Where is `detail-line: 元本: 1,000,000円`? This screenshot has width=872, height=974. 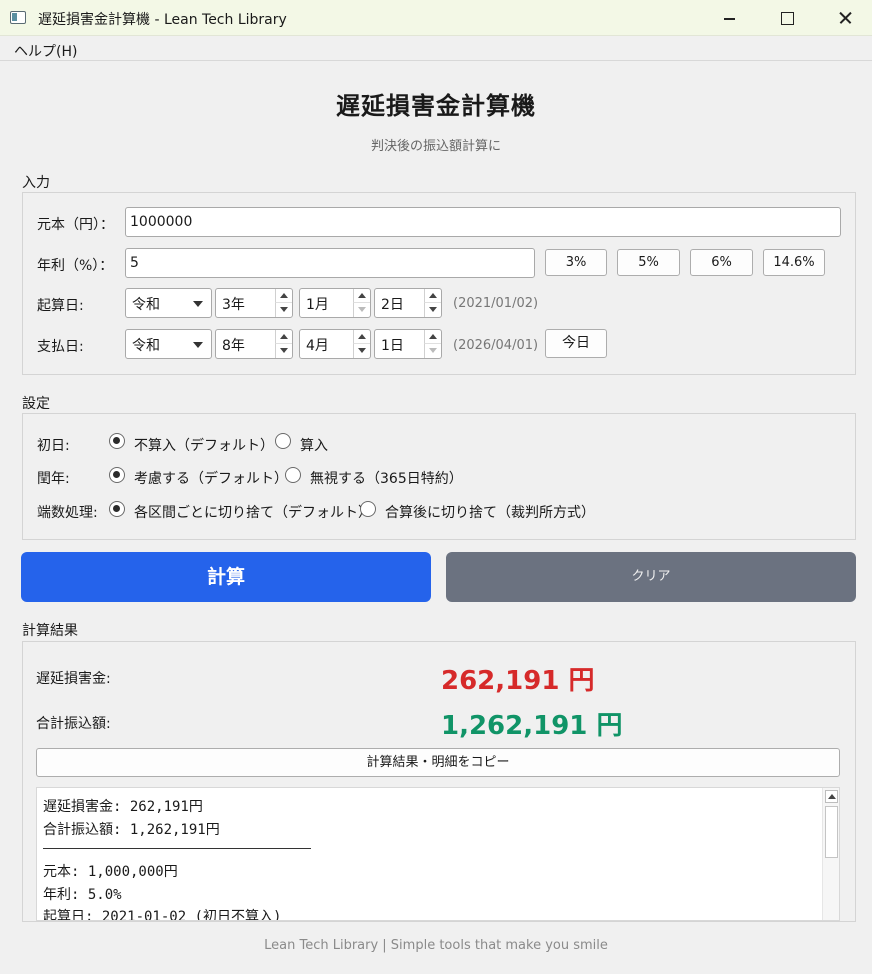
detail-line: 元本: 1,000,000円 is located at coordinates (110, 872).